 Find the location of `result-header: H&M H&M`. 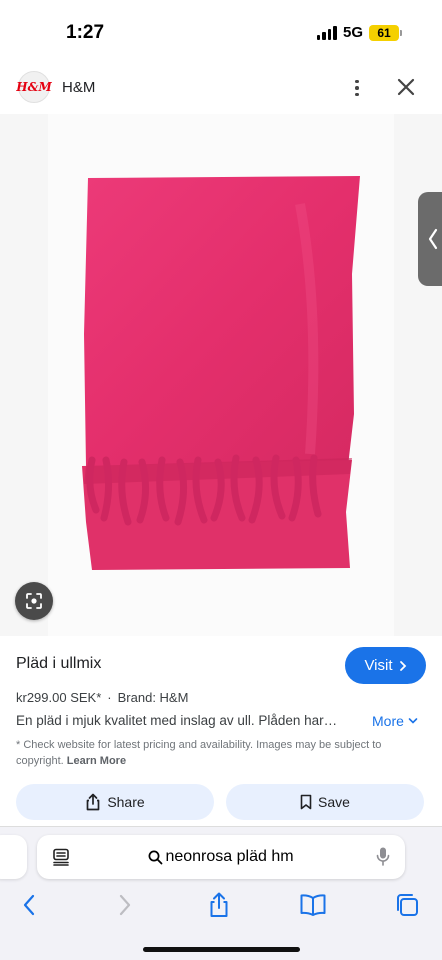

result-header: H&M H&M is located at coordinates (221, 89).